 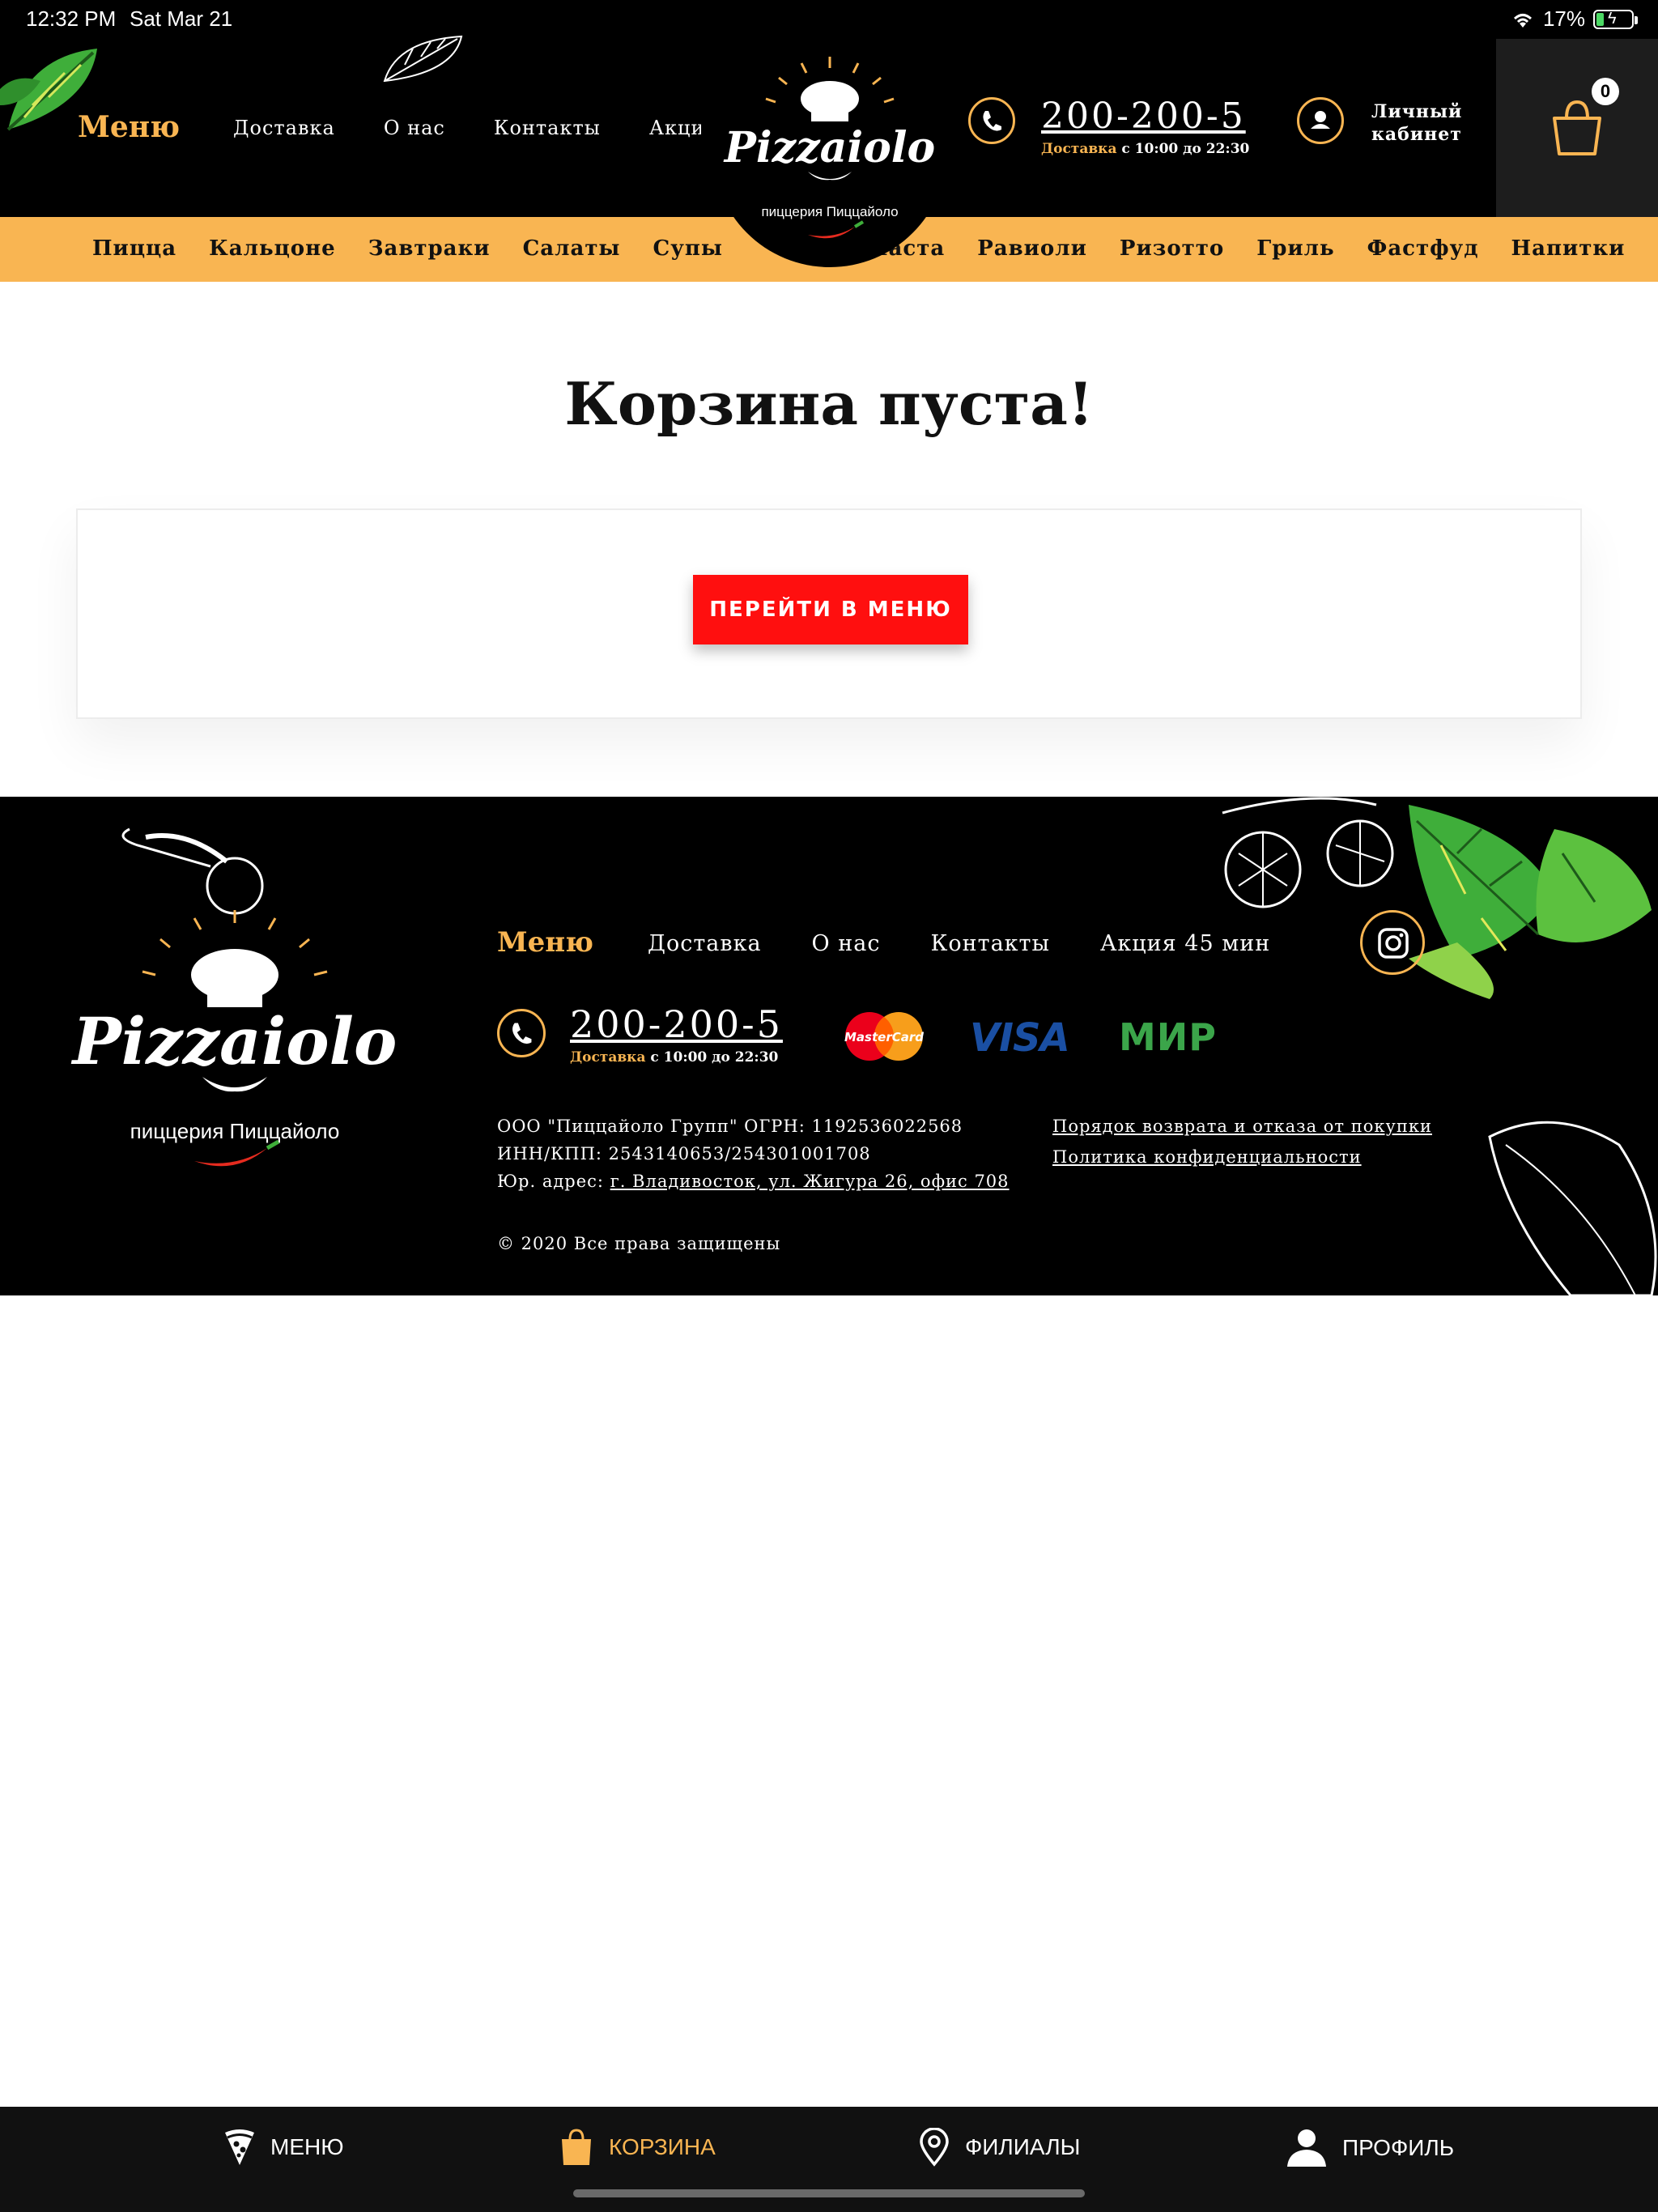 I want to click on footer-phone-icon, so click(x=521, y=1033).